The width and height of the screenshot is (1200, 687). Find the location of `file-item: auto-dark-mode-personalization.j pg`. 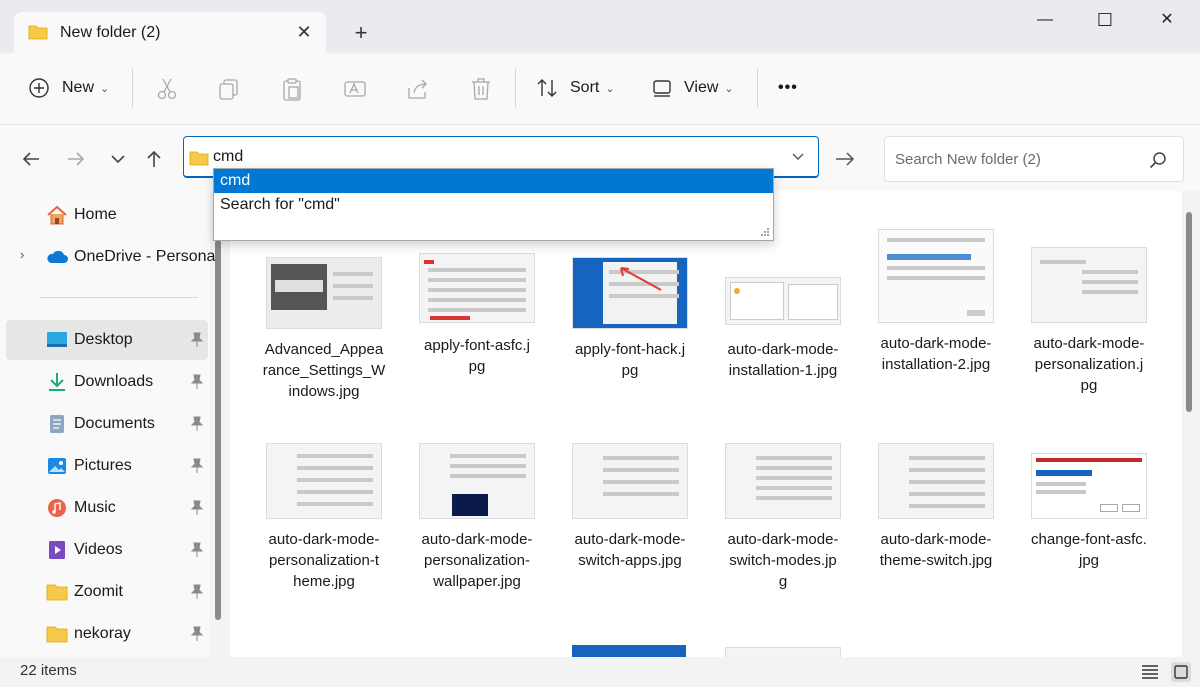

file-item: auto-dark-mode-personalization.j pg is located at coordinates (1089, 327).